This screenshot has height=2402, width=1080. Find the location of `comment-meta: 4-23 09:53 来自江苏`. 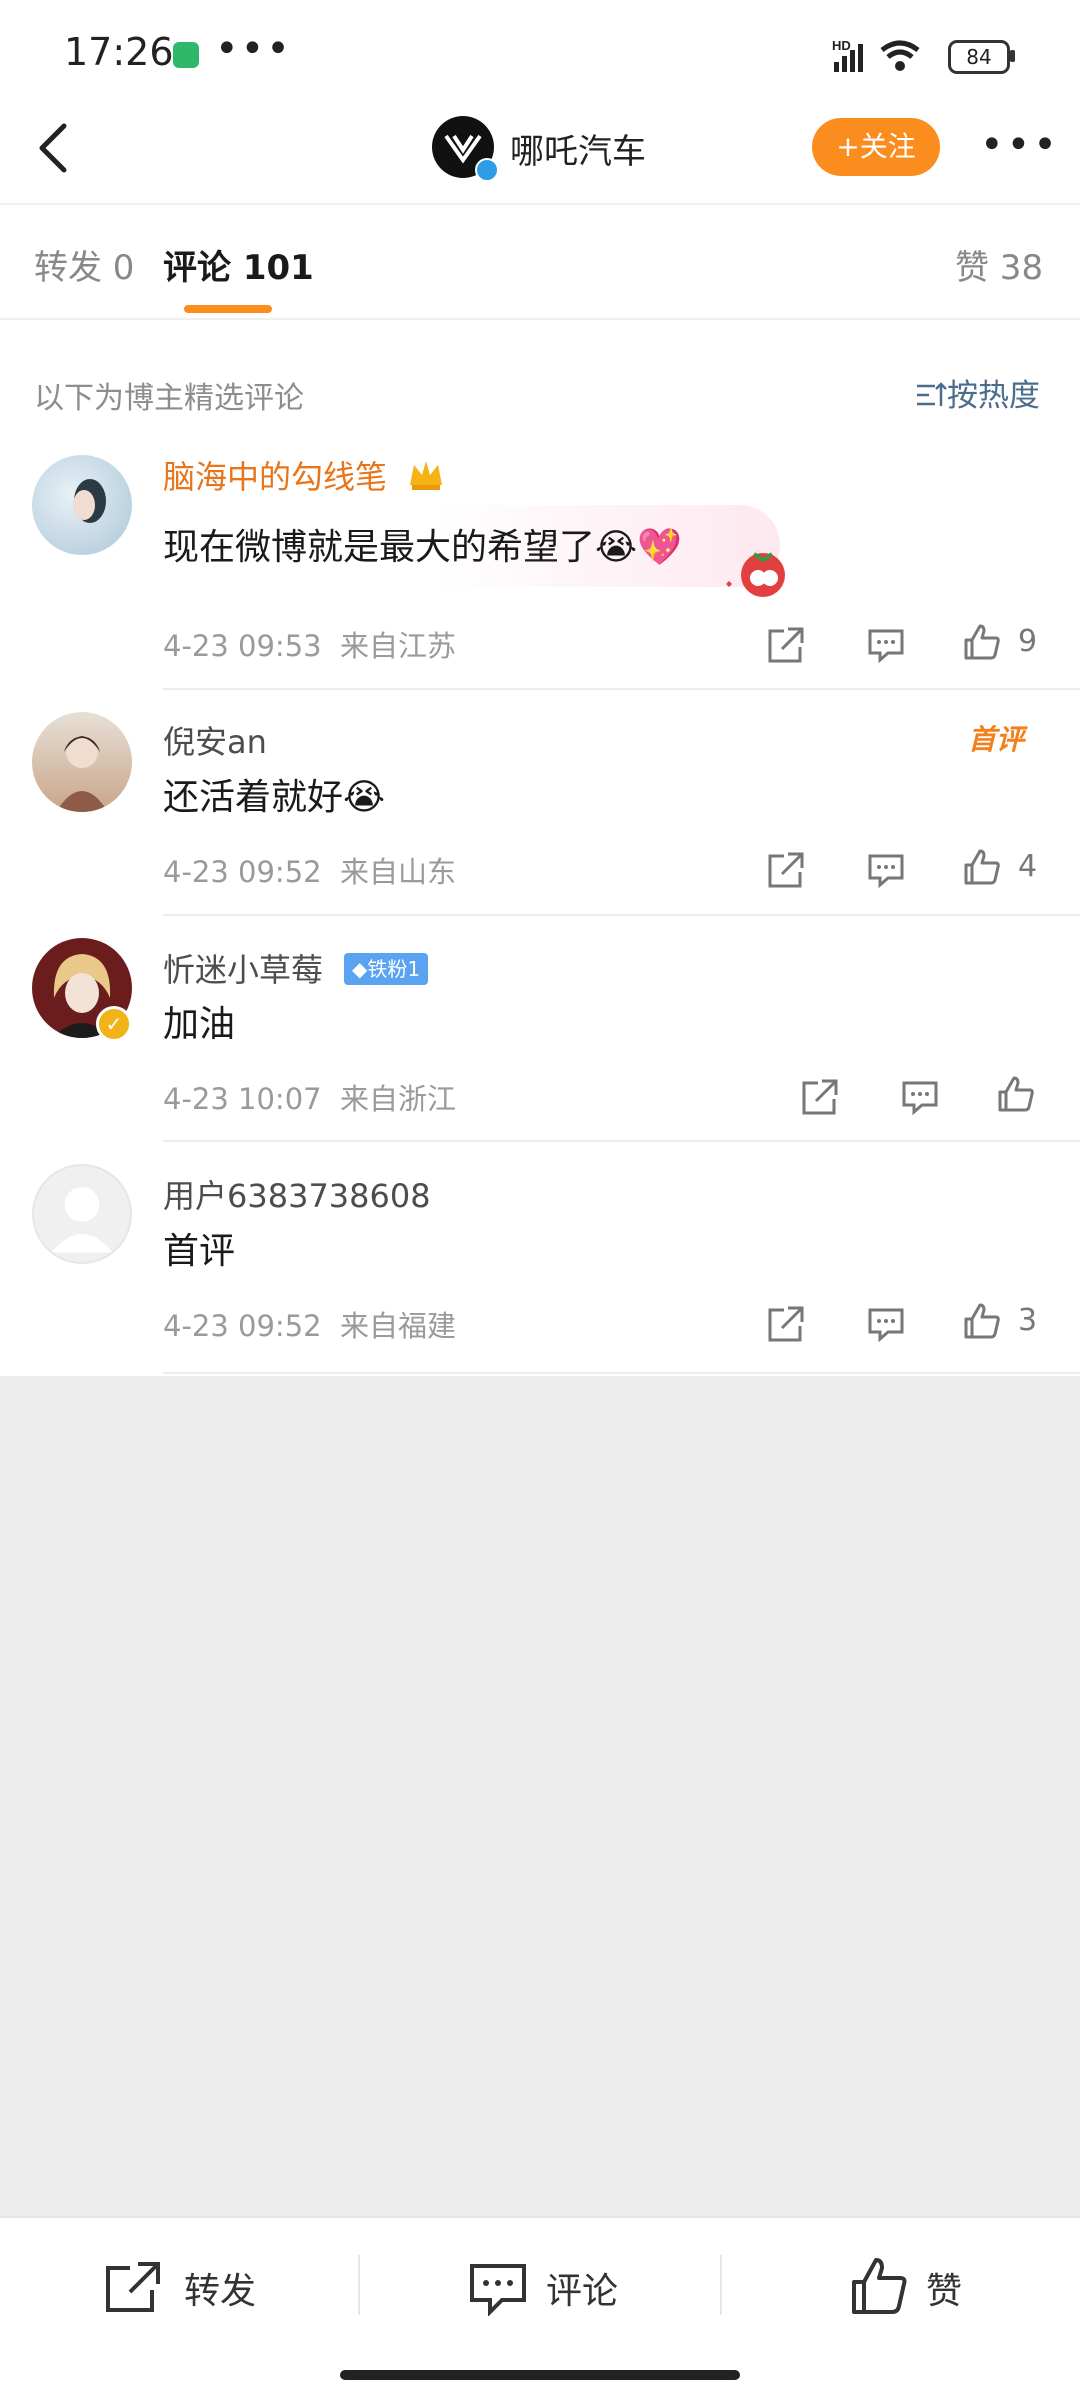

comment-meta: 4-23 09:53 来自江苏 is located at coordinates (309, 644).